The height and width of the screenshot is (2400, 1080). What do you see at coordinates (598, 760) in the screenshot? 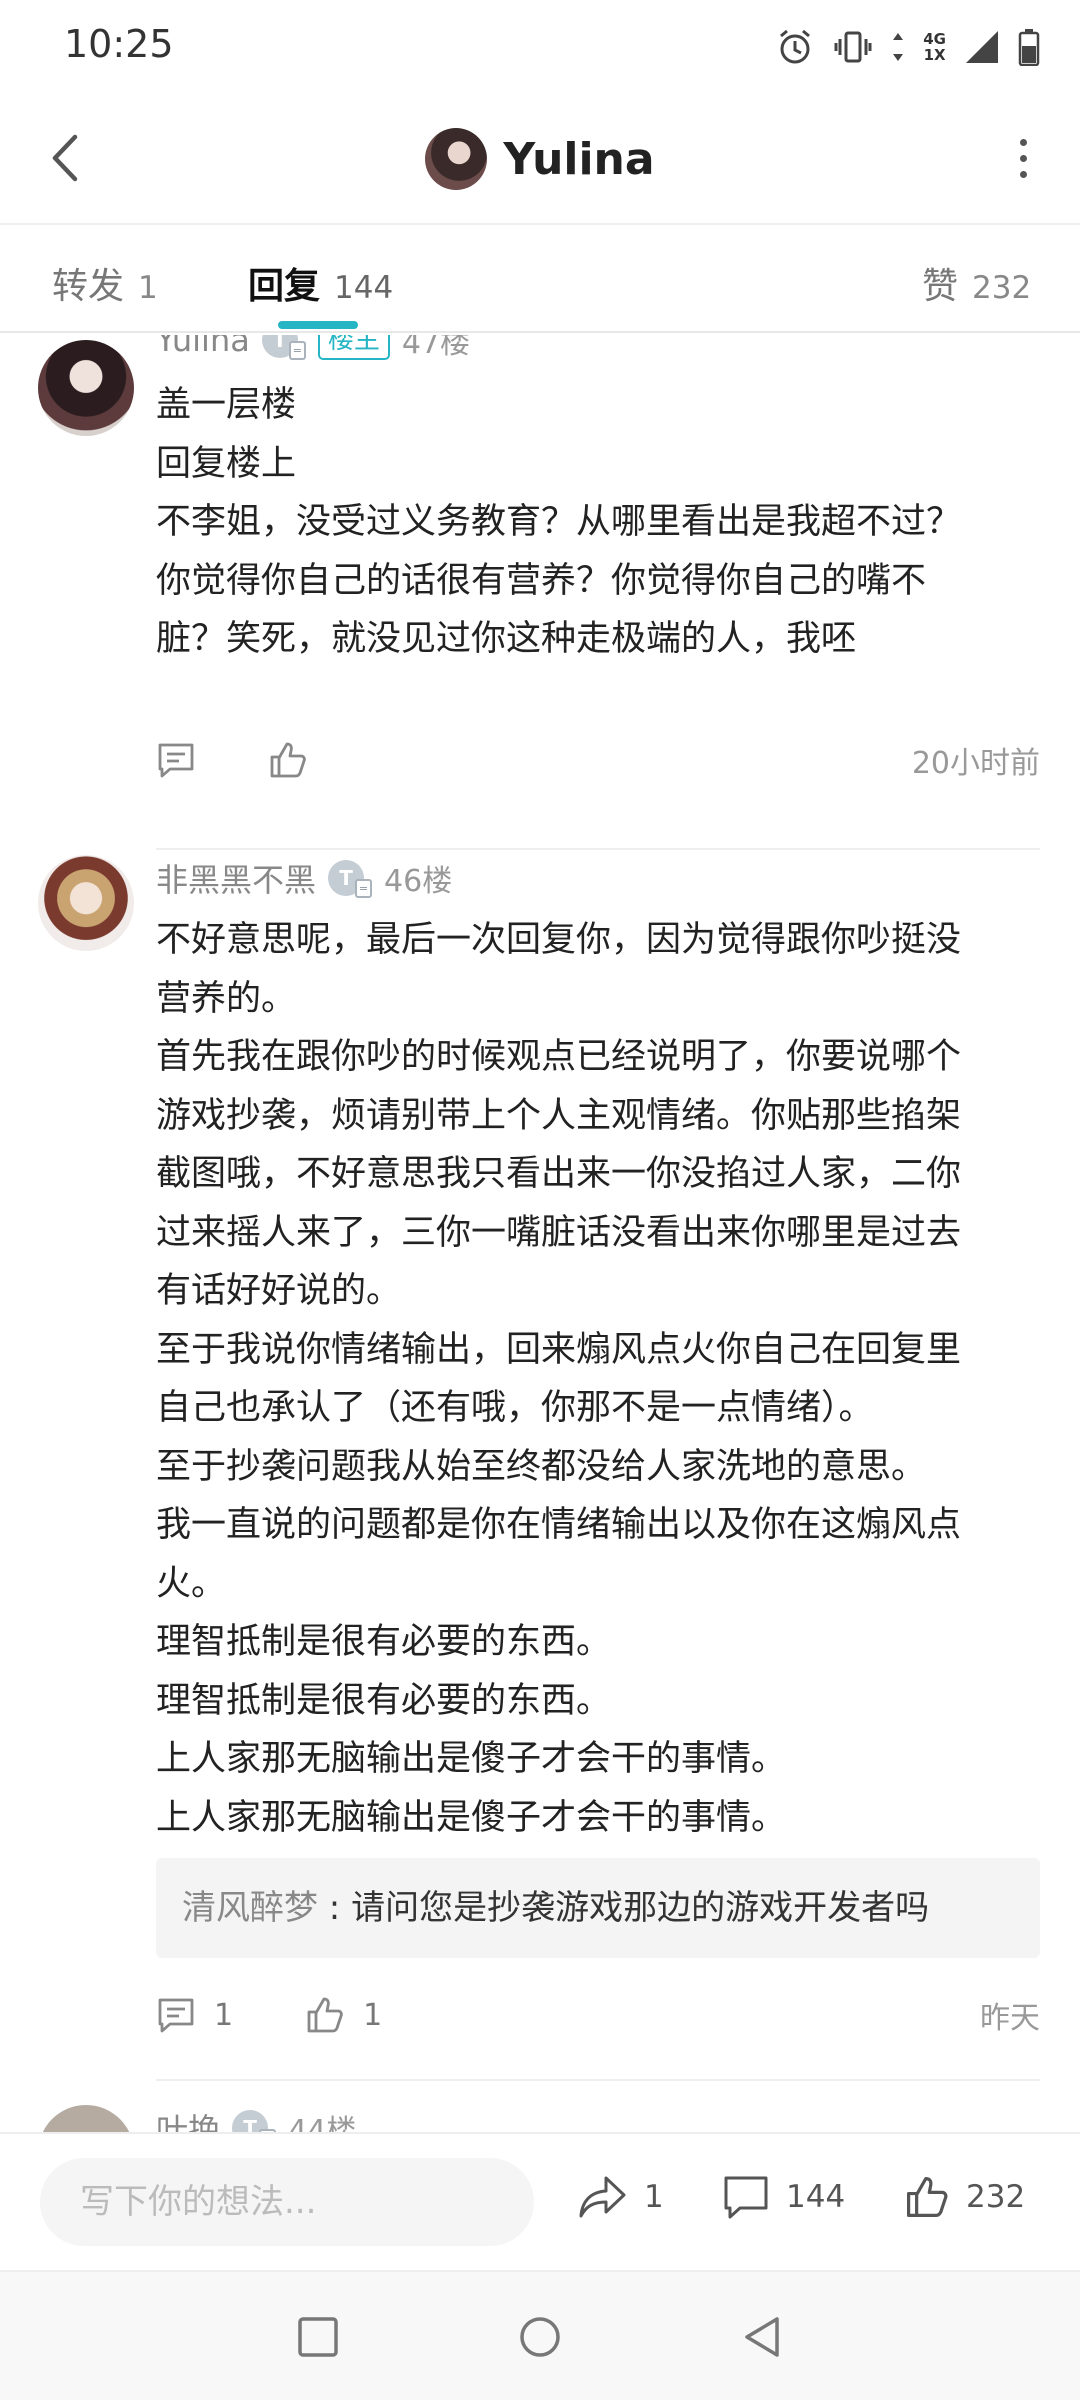
I see `comment-actions: 20小时前` at bounding box center [598, 760].